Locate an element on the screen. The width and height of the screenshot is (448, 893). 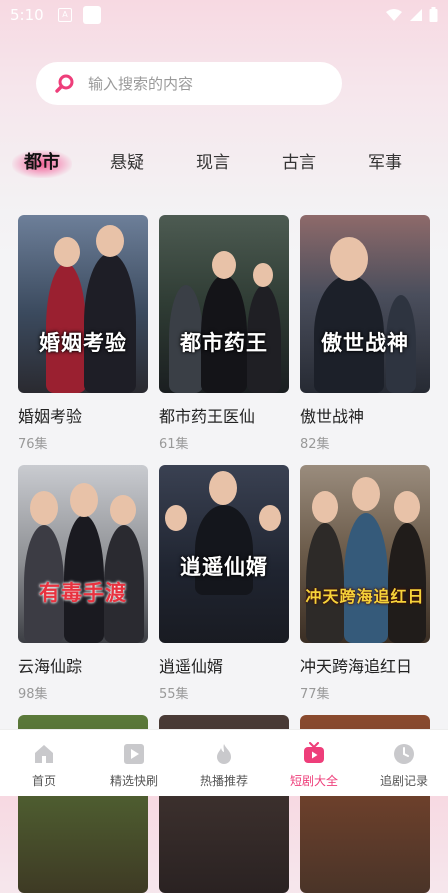
drama-title: 逍遥仙婿 is located at coordinates (191, 666).